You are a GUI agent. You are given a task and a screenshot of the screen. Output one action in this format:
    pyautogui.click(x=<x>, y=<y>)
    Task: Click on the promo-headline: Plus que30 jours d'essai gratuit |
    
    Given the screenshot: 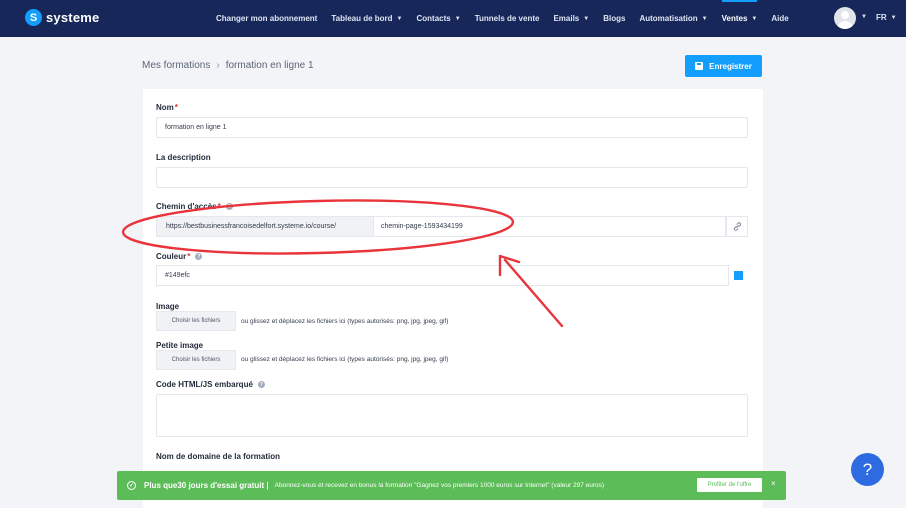 What is the action you would take?
    pyautogui.click(x=206, y=485)
    